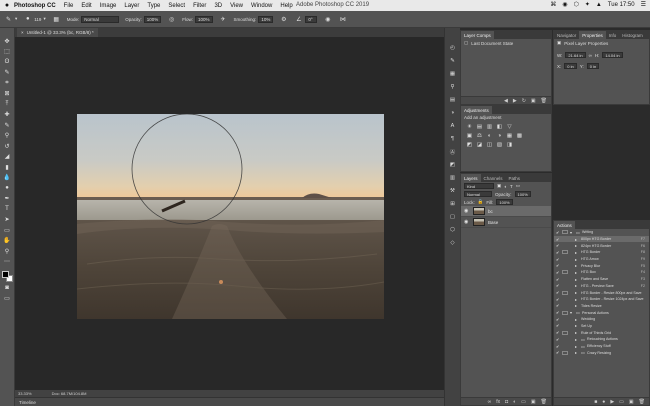  Describe the element at coordinates (327, 19) in the screenshot. I see `pressure-size-toggle: ◉` at that location.